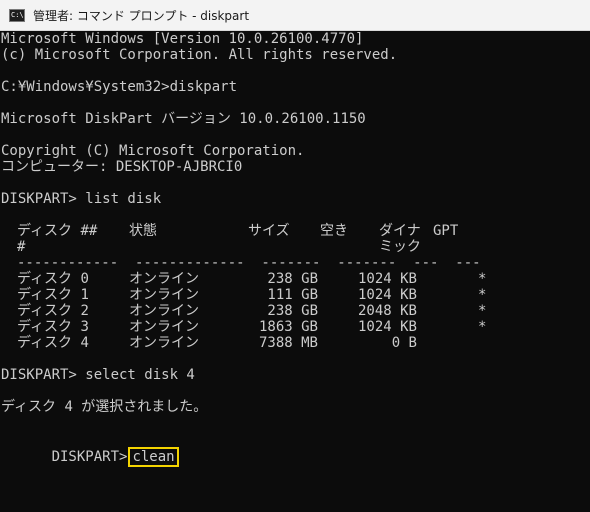  What do you see at coordinates (119, 87) in the screenshot?
I see `diskpart-launch-line: C:¥Windows¥System32>diskpart` at bounding box center [119, 87].